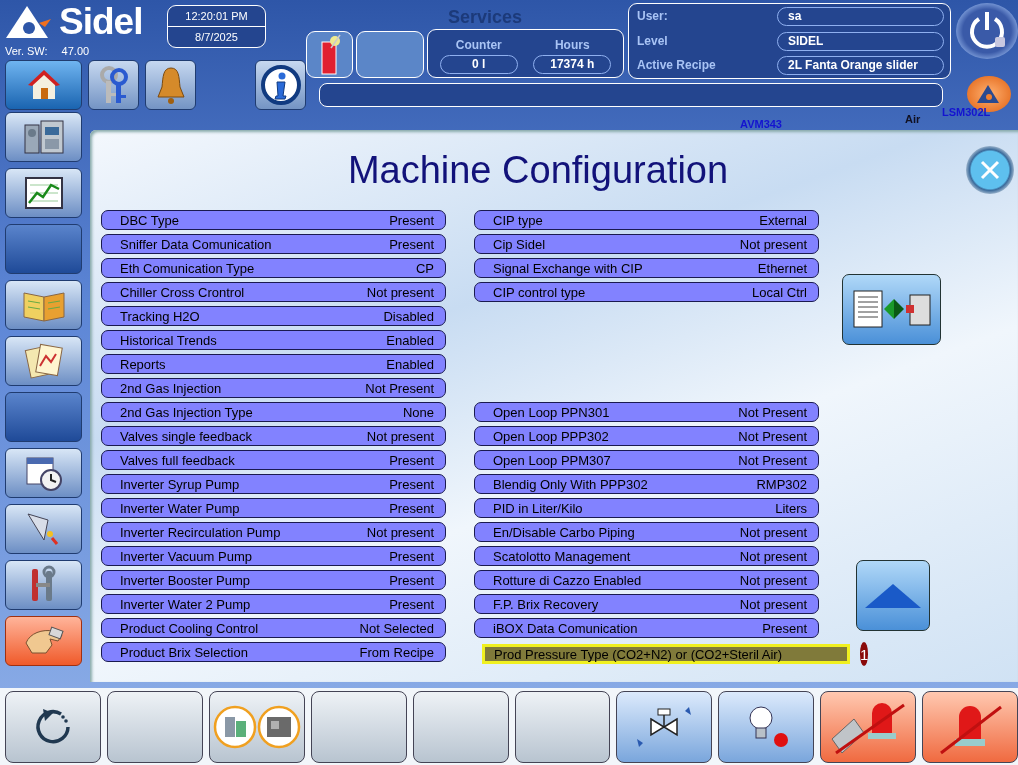 Image resolution: width=1018 pixels, height=765 pixels. Describe the element at coordinates (273, 268) in the screenshot. I see `config-row: Eth Comunication Type CP` at that location.